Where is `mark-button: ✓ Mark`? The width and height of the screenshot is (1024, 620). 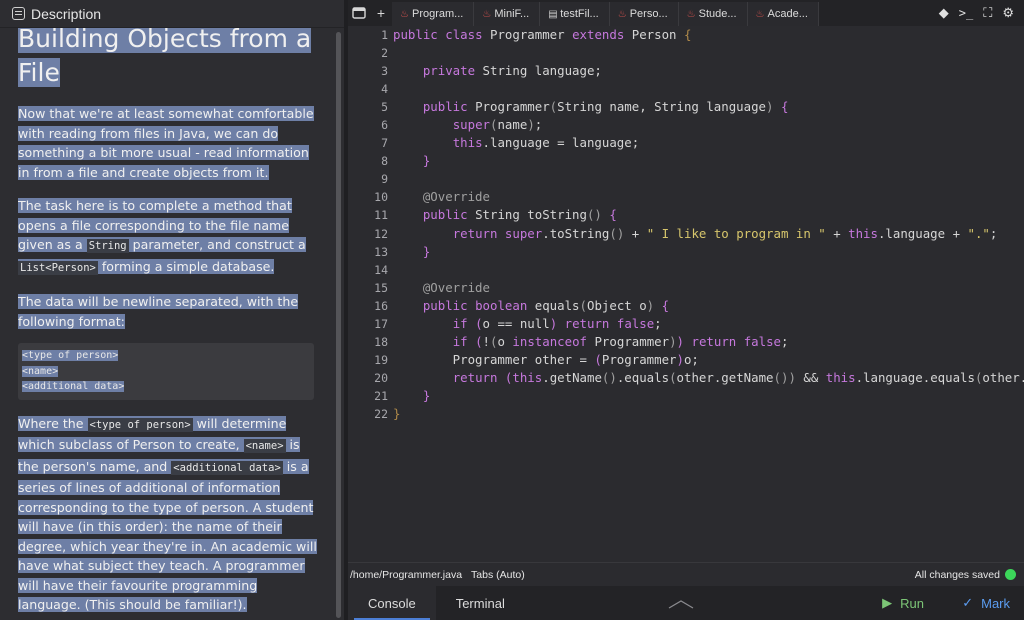
mark-button: ✓ Mark is located at coordinates (986, 603).